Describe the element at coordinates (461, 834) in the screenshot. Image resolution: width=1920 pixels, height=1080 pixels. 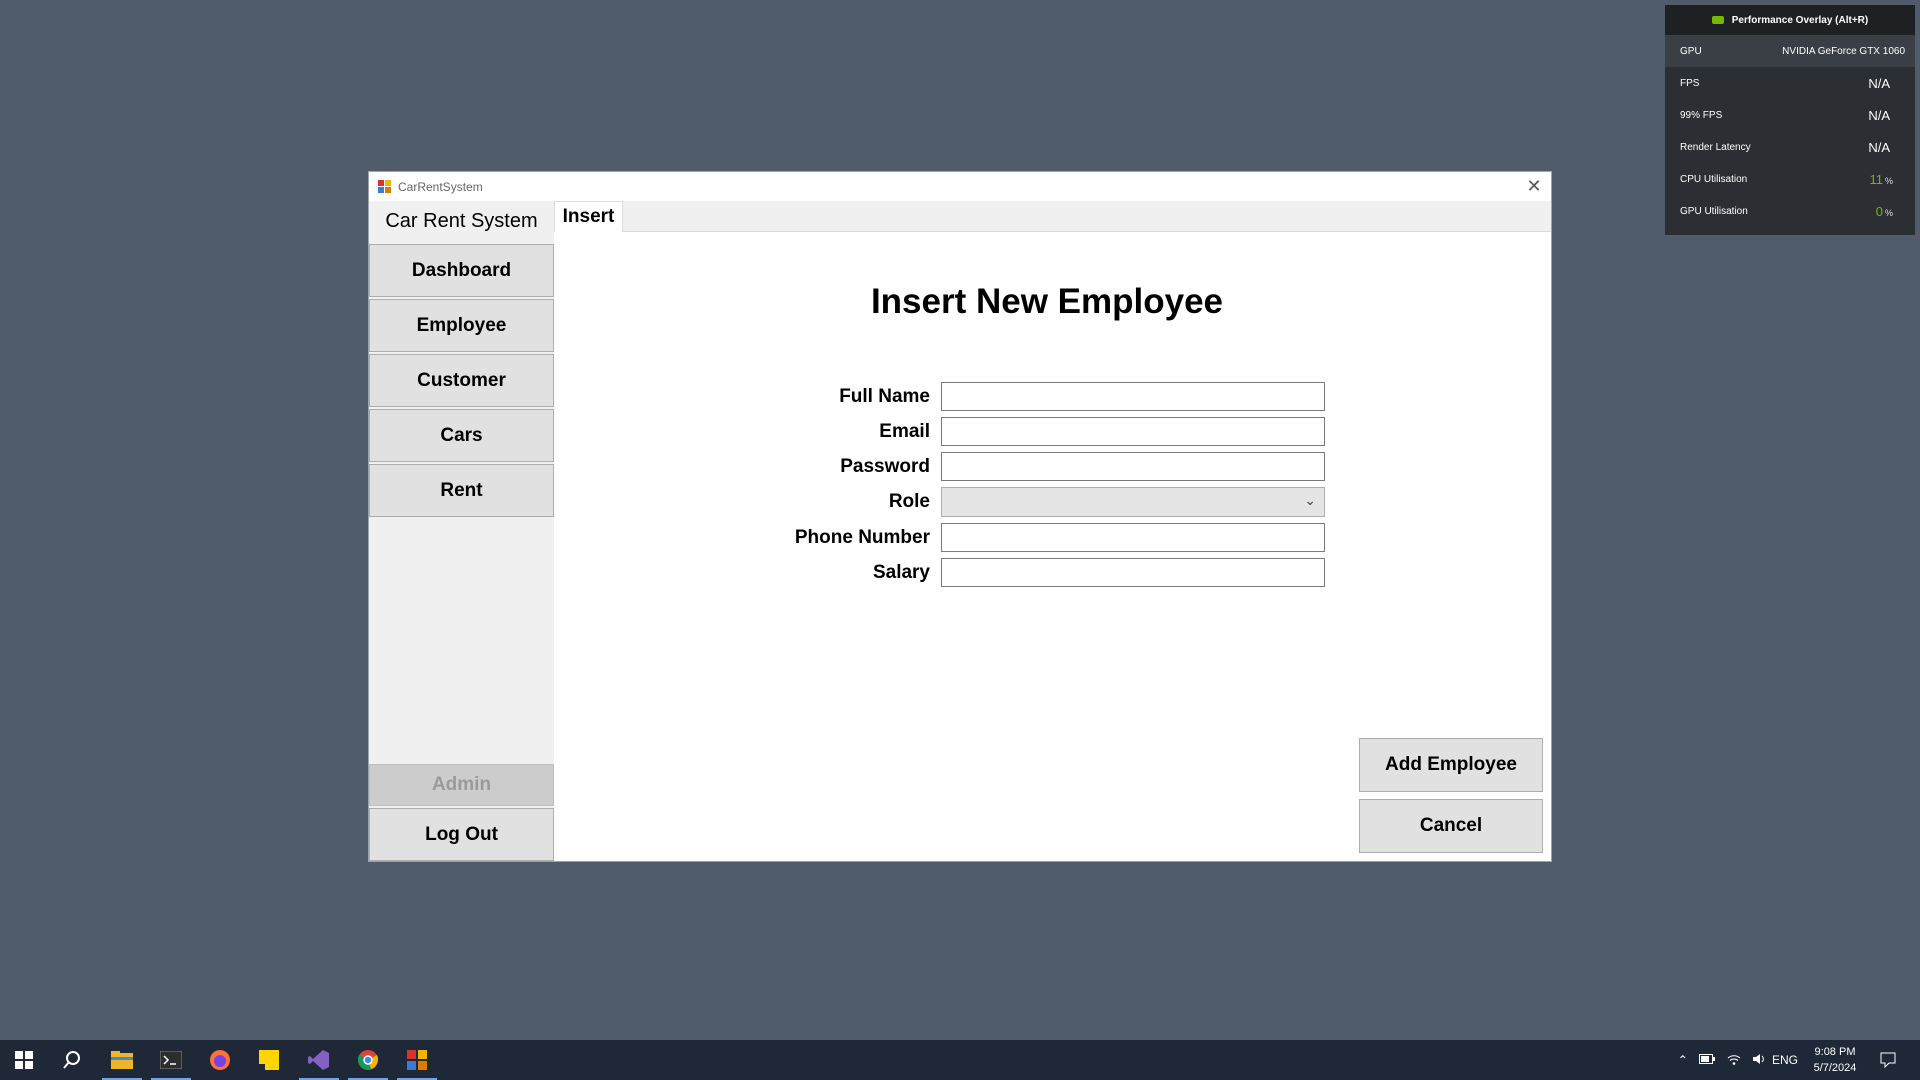
I see `logout-button: Log Out` at that location.